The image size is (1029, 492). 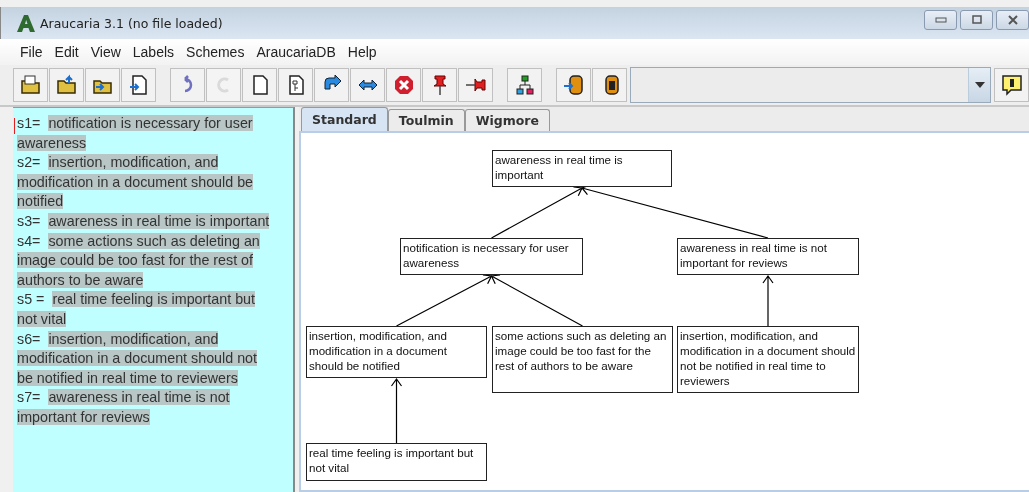 I want to click on database-icon, so click(x=573, y=85).